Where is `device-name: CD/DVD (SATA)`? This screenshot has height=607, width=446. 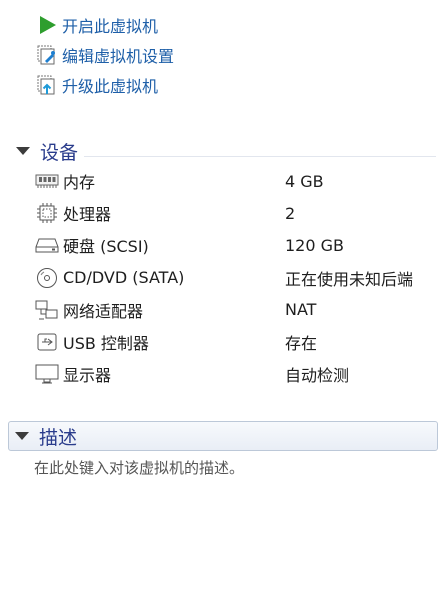 device-name: CD/DVD (SATA) is located at coordinates (124, 278).